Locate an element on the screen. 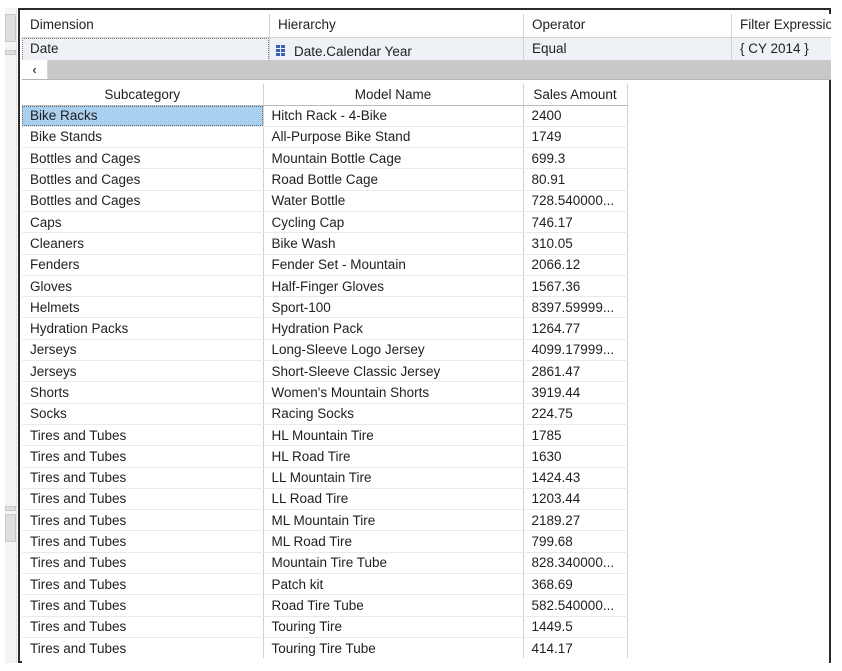  outer-vertical-scrollbar is located at coordinates (11, 335).